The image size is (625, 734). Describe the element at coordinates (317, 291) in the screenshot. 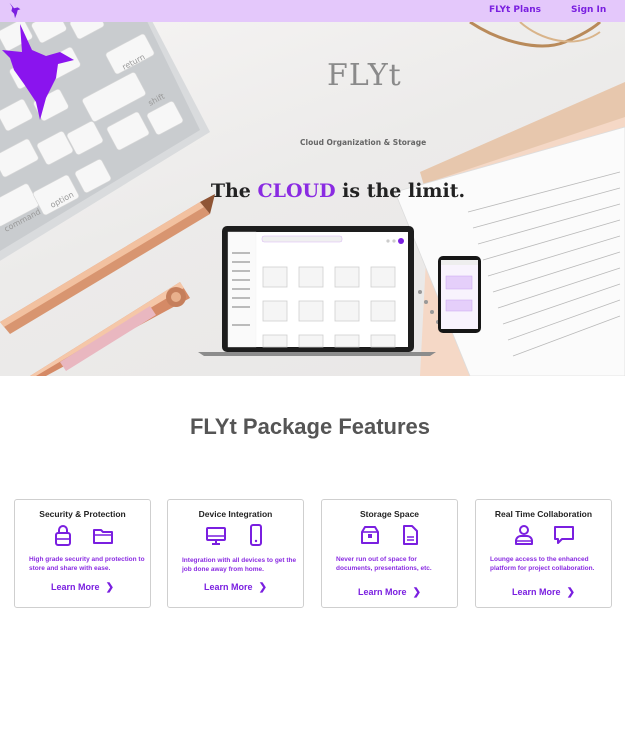

I see `laptop-mockup` at that location.